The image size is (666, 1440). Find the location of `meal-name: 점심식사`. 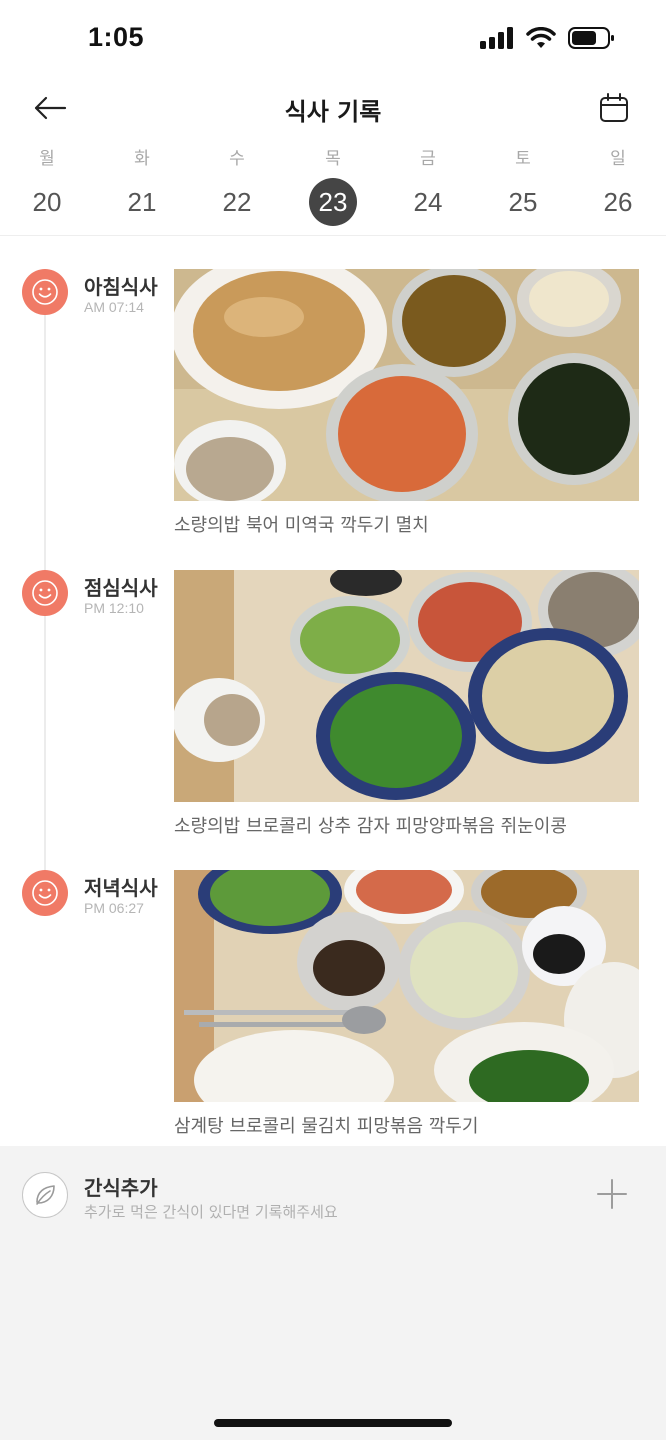

meal-name: 점심식사 is located at coordinates (121, 588).